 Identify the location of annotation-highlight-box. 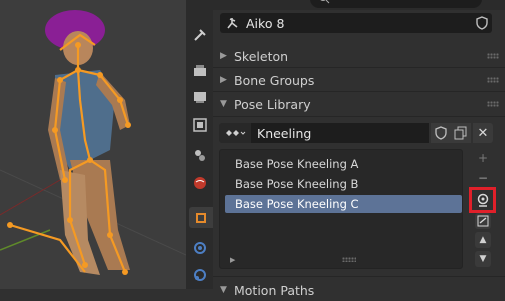
(482, 200).